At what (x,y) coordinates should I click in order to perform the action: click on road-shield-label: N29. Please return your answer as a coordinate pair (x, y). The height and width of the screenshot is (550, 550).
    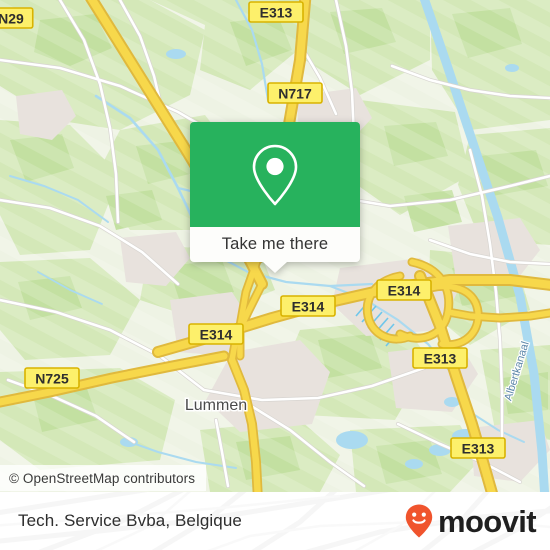
    Looking at the image, I should click on (12, 19).